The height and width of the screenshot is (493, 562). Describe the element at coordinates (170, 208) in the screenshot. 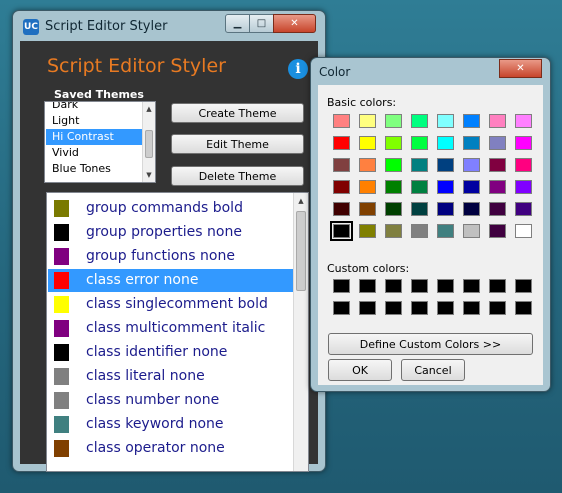

I see `style-row: group commands bold` at that location.